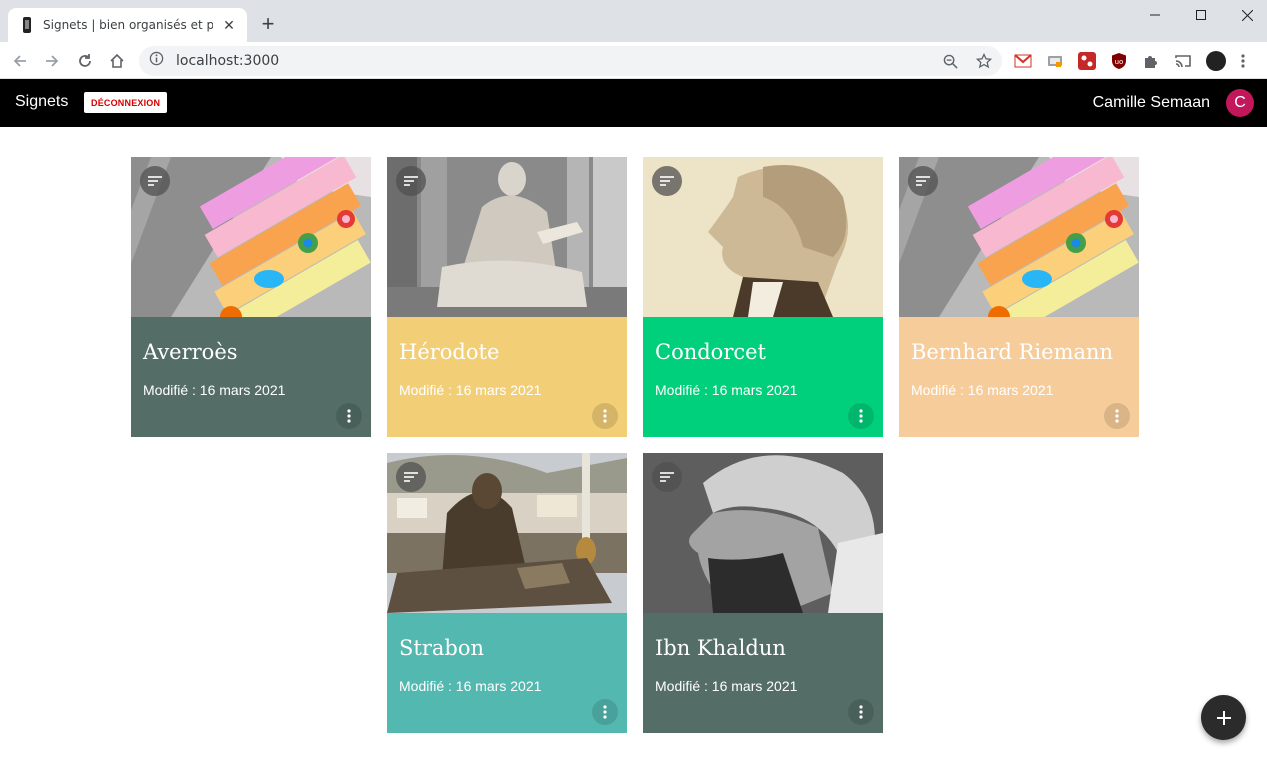 Image resolution: width=1267 pixels, height=761 pixels. Describe the element at coordinates (229, 25) in the screenshot. I see `tab-close-icon: ✕` at that location.